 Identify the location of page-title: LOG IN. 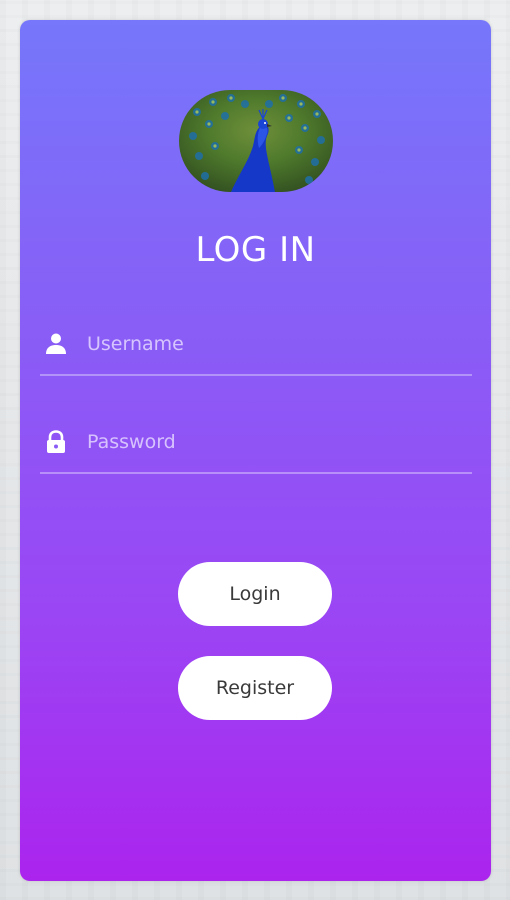
(255, 250).